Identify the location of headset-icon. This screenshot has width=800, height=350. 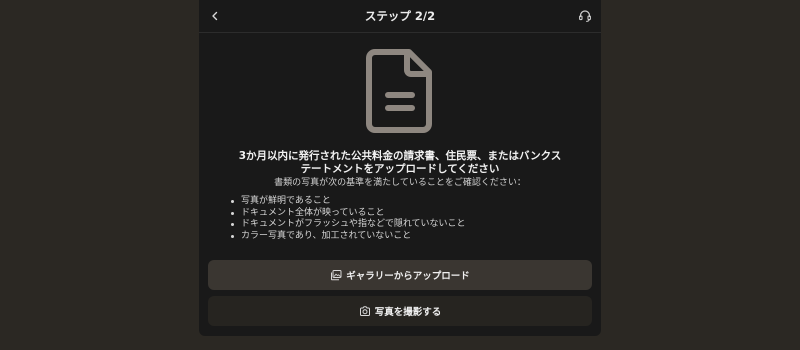
(585, 16).